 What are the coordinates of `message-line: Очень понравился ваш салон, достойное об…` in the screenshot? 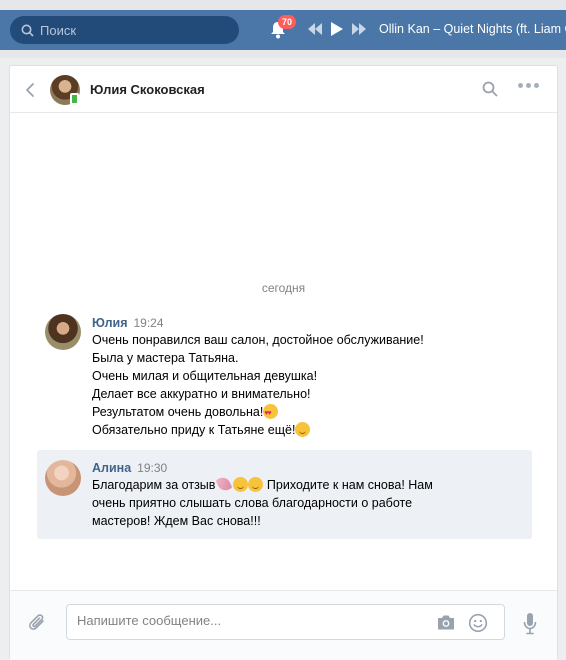 It's located at (258, 340).